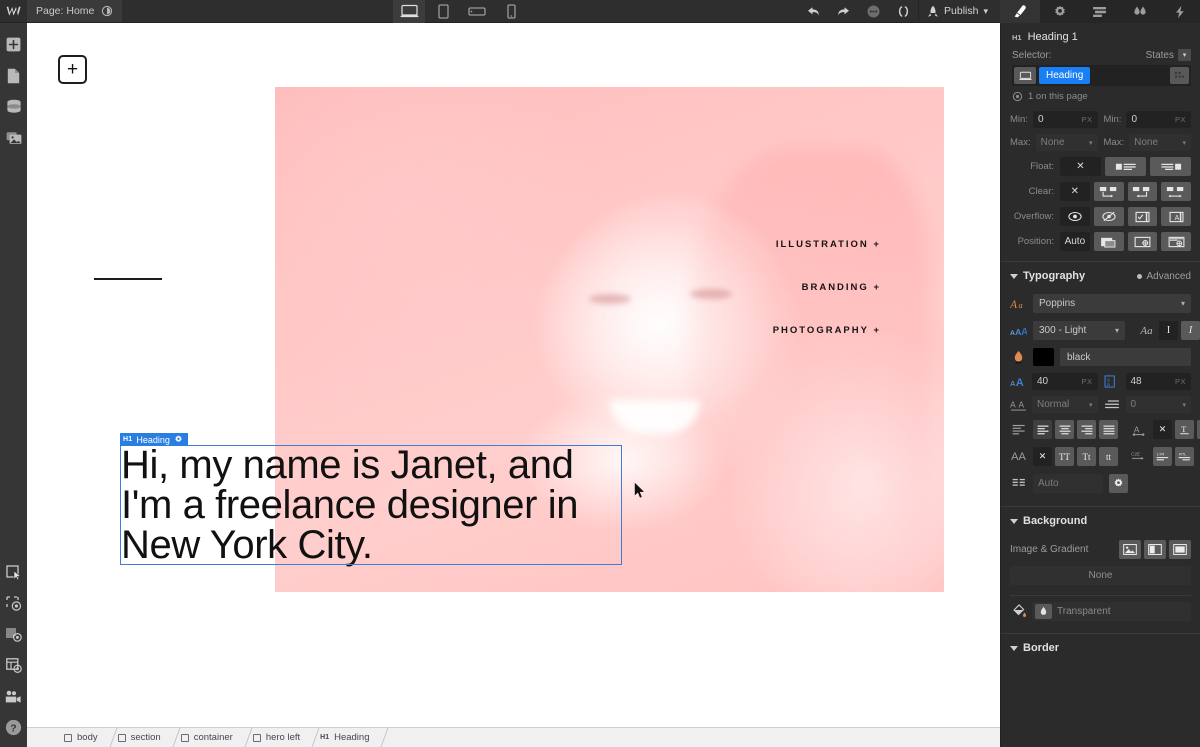 This screenshot has height=747, width=1200. I want to click on position-fixed-button, so click(1176, 241).